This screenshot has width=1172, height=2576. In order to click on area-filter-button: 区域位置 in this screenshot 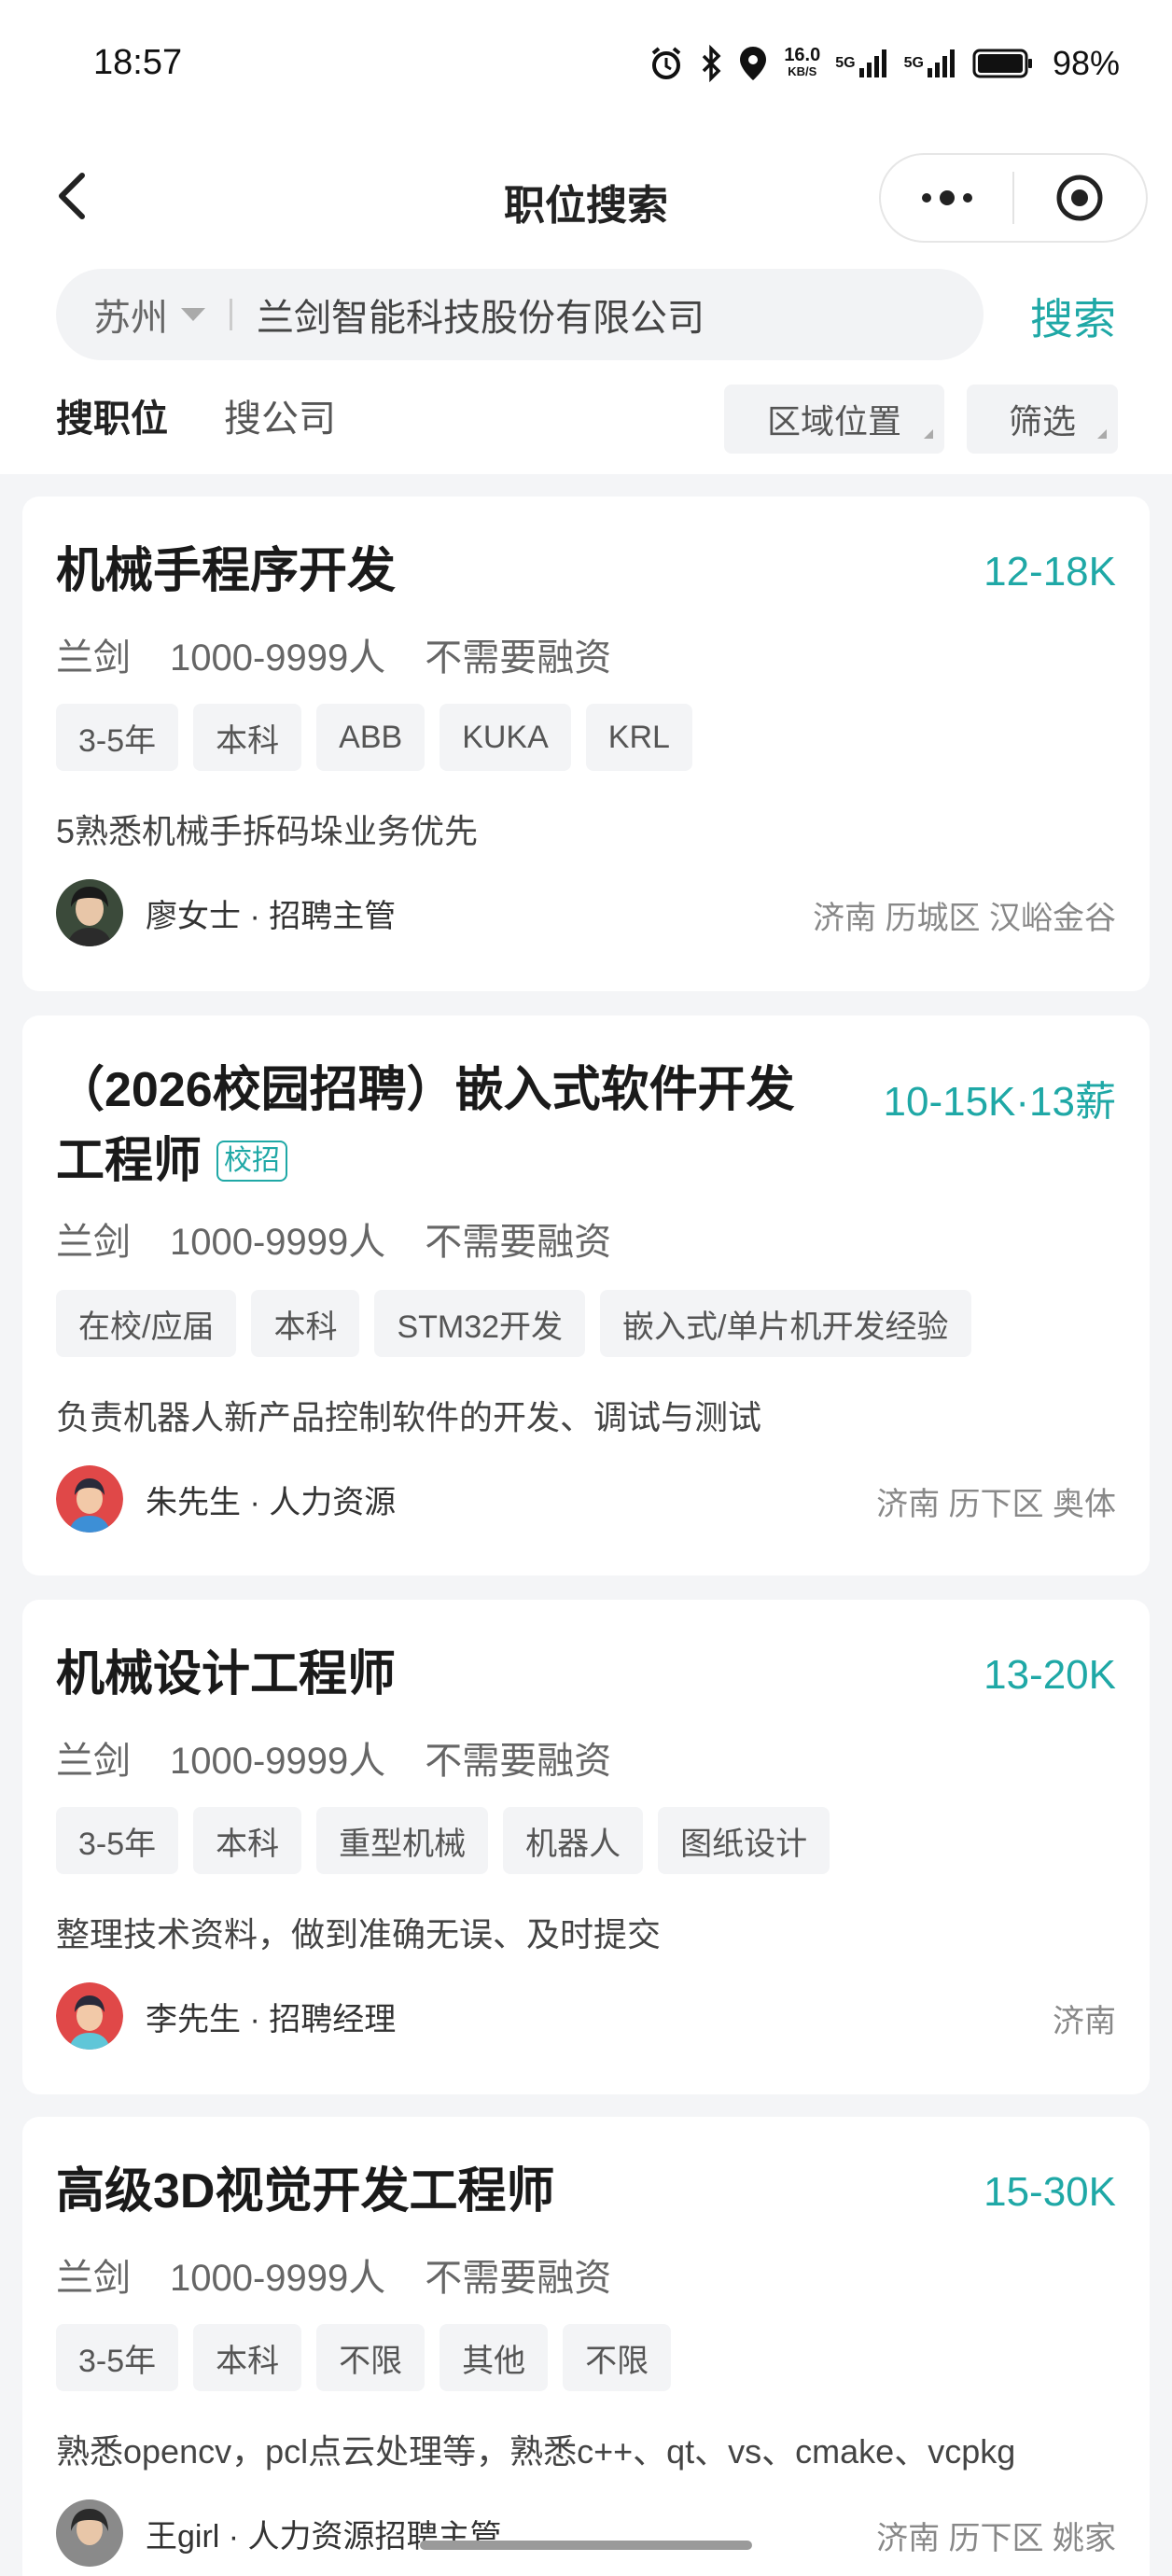, I will do `click(834, 419)`.